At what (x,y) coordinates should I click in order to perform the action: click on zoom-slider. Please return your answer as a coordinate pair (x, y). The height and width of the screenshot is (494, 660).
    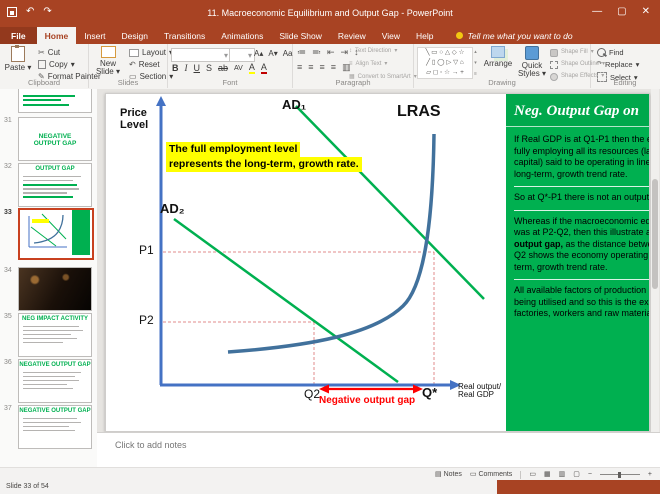
    Looking at the image, I should click on (619, 474).